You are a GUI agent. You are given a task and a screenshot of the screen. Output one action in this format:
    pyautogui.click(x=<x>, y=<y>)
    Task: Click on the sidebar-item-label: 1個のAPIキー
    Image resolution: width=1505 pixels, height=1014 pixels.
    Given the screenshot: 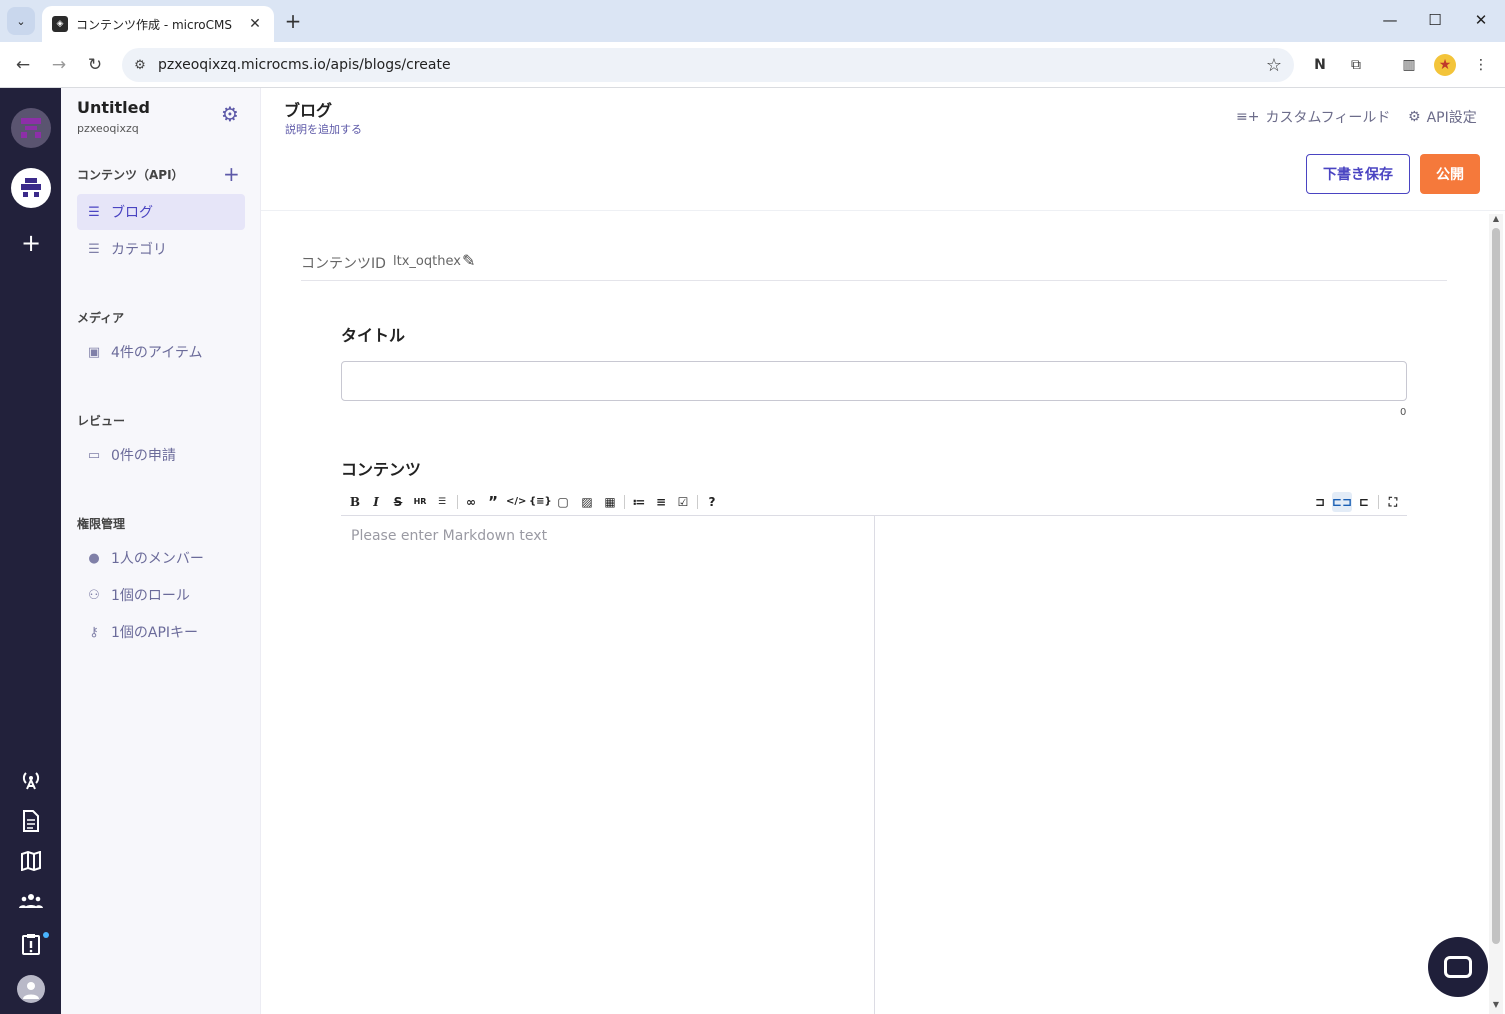 What is the action you would take?
    pyautogui.click(x=155, y=633)
    